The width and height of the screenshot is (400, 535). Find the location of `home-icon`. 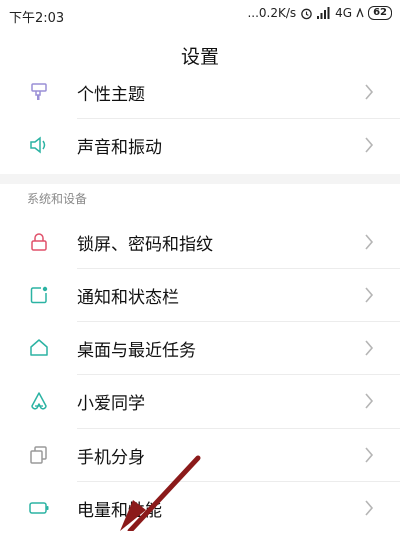

home-icon is located at coordinates (39, 348).